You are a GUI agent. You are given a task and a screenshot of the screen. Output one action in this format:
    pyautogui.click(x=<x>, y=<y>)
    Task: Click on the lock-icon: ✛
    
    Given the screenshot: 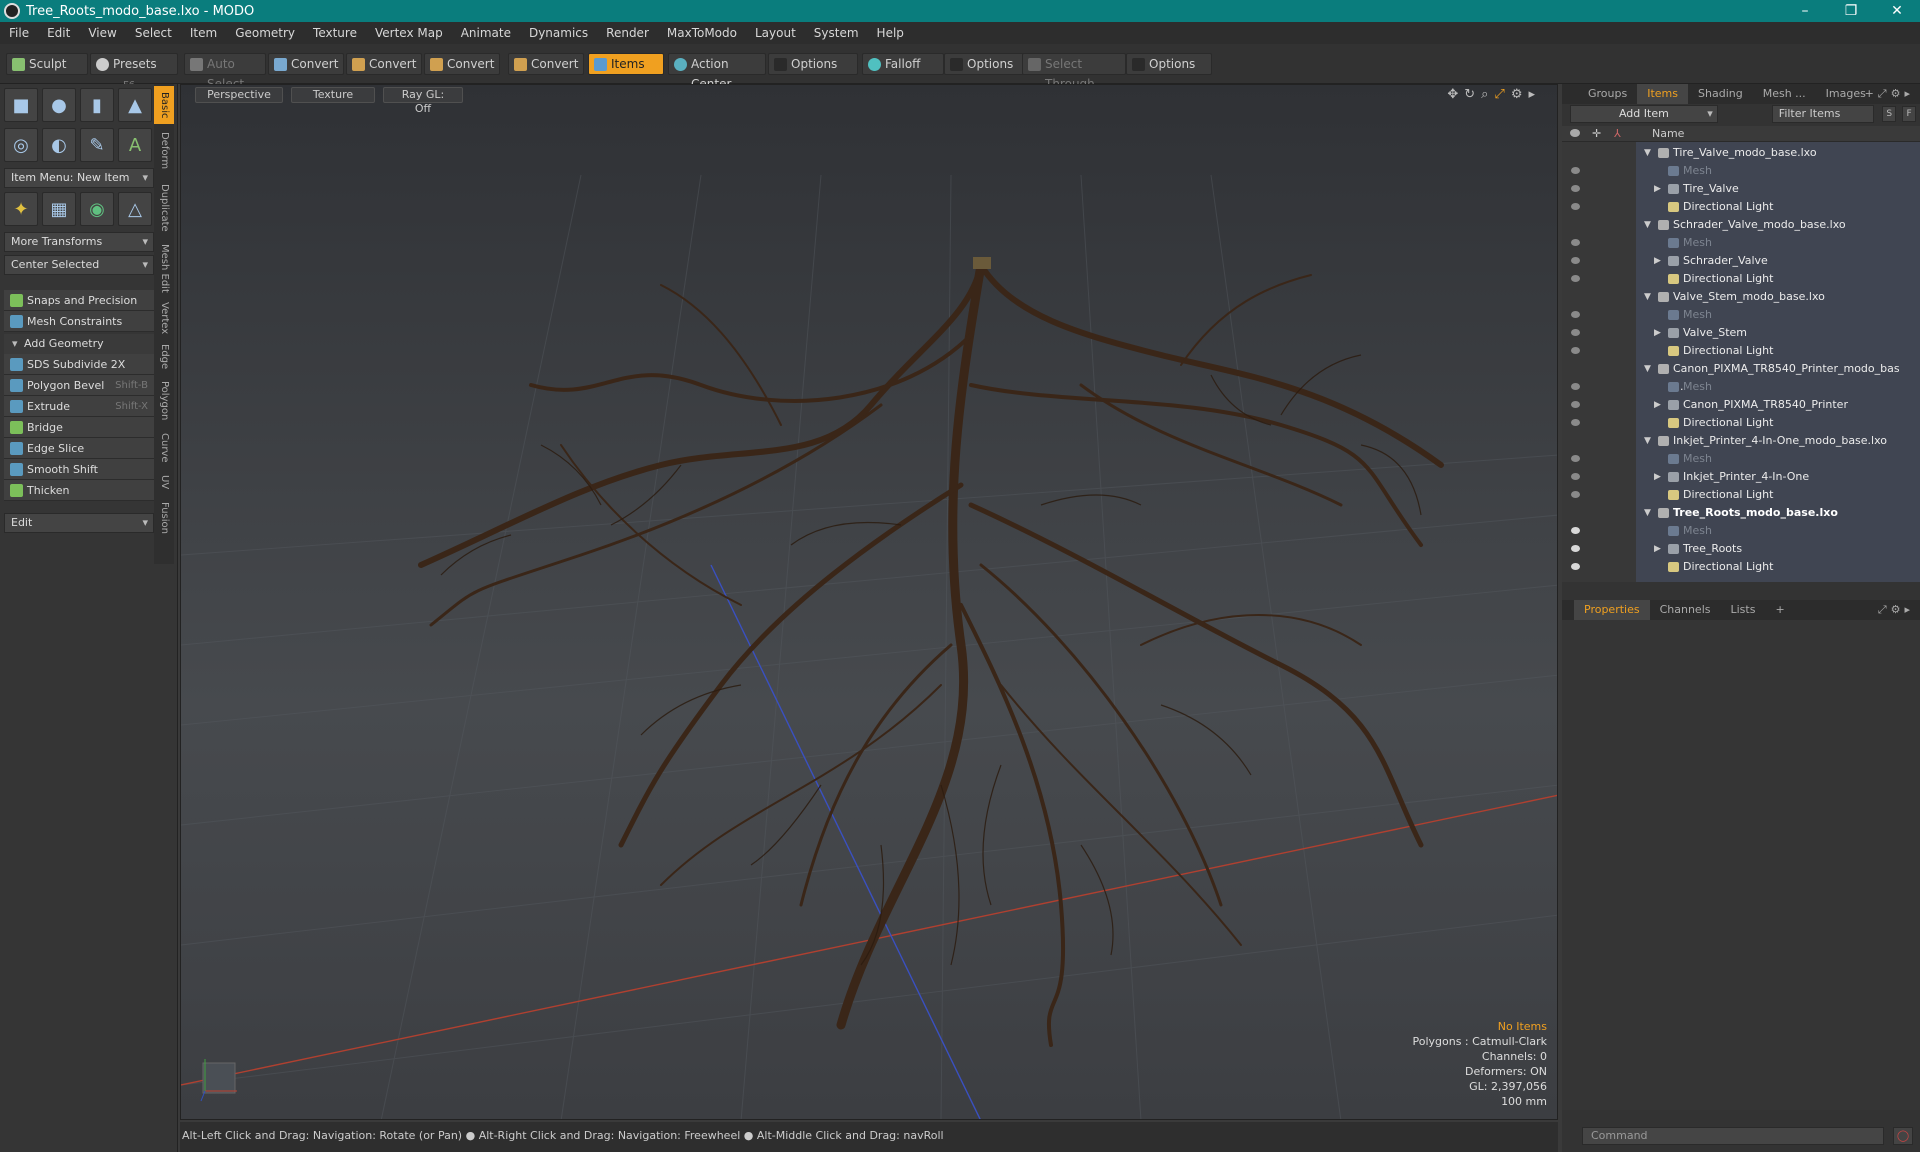 What is the action you would take?
    pyautogui.click(x=1596, y=133)
    